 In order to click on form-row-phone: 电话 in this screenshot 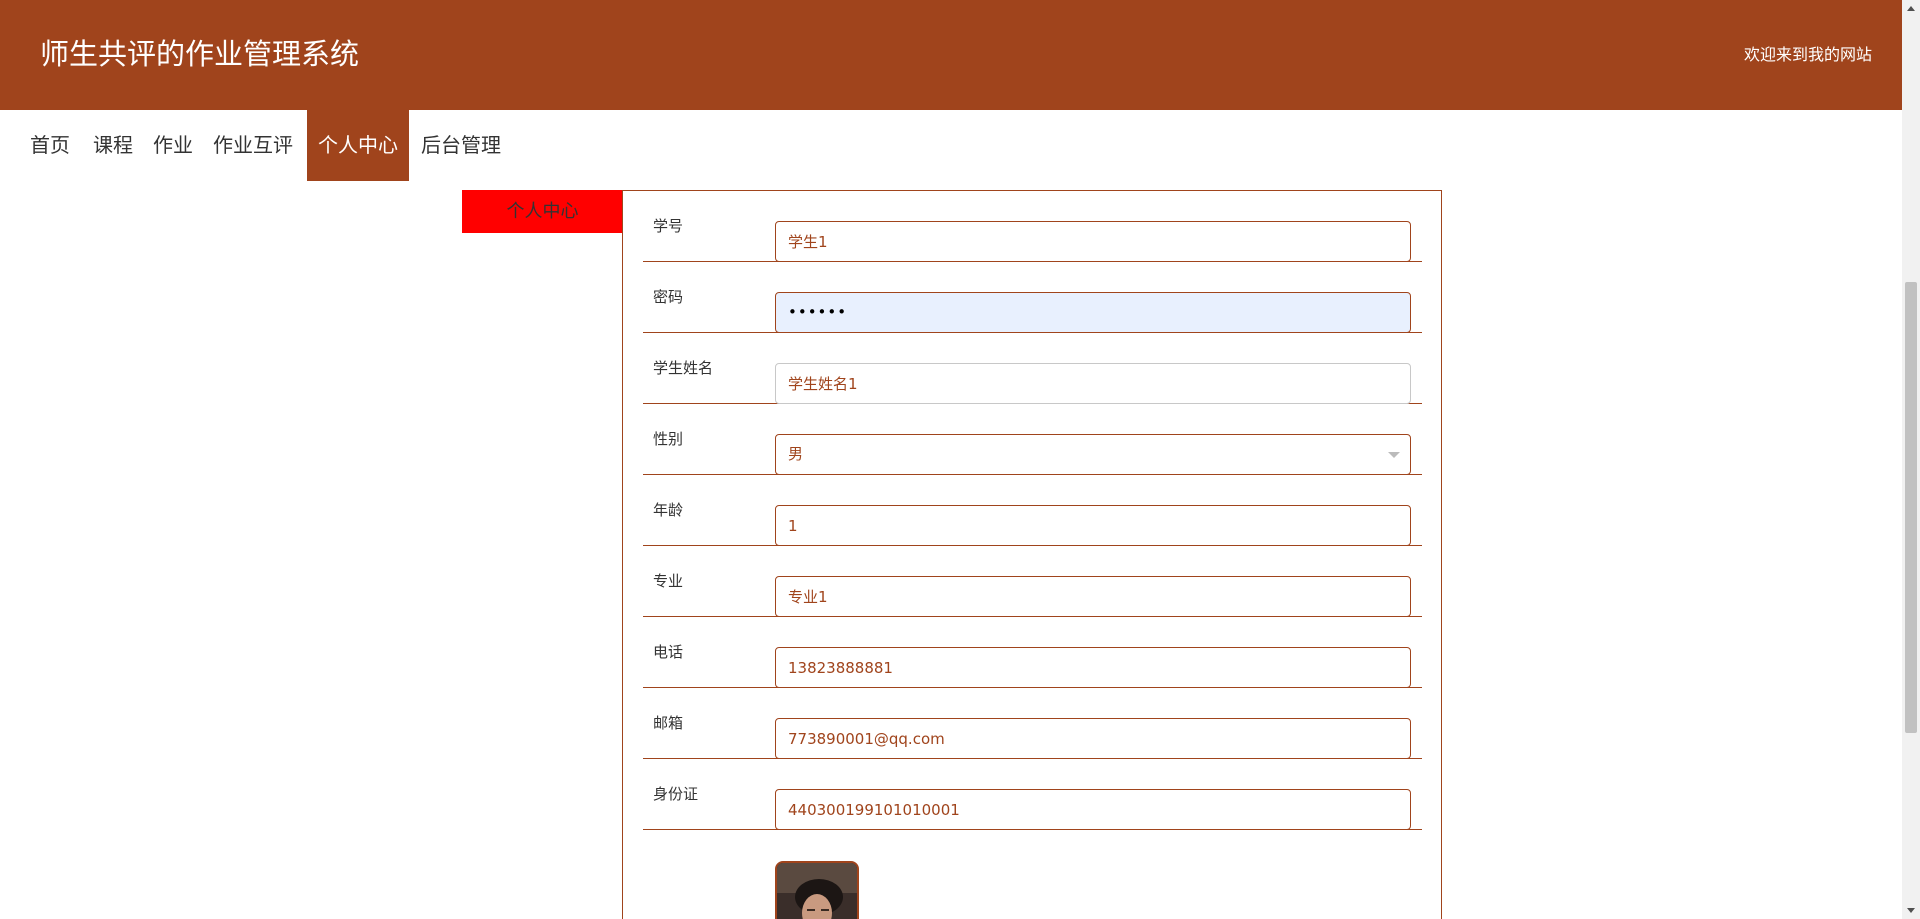, I will do `click(1032, 652)`.